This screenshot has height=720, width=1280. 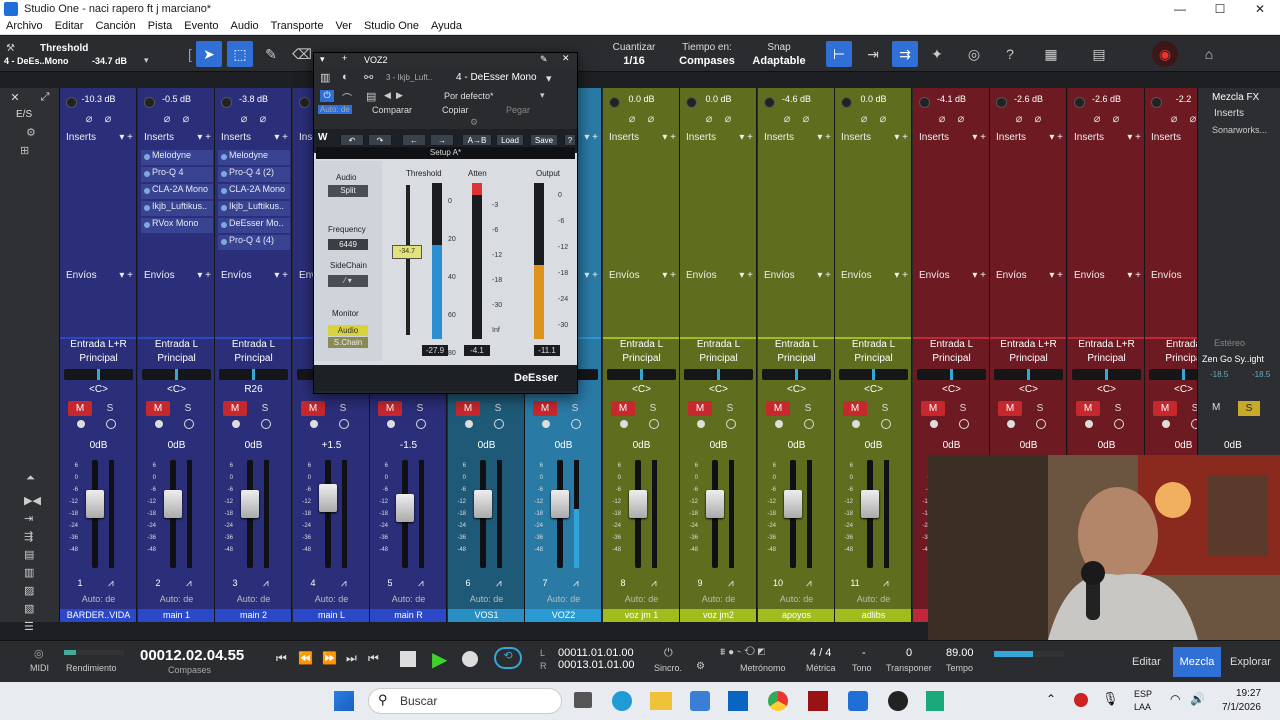 What do you see at coordinates (28, 518) in the screenshot?
I see `nav-icon-2: ⇥` at bounding box center [28, 518].